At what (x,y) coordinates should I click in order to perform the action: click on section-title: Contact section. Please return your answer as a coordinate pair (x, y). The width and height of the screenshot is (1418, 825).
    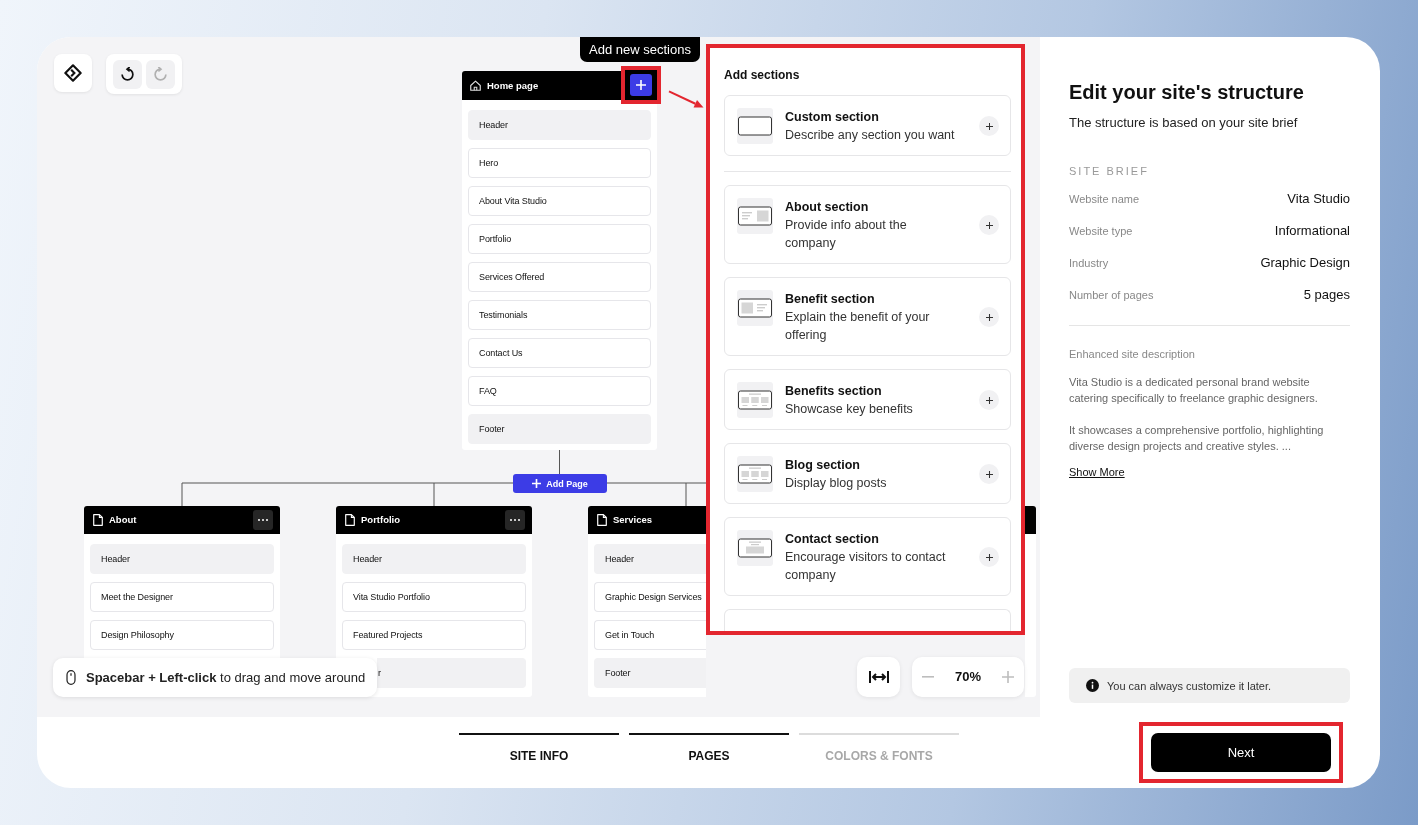
    Looking at the image, I should click on (832, 539).